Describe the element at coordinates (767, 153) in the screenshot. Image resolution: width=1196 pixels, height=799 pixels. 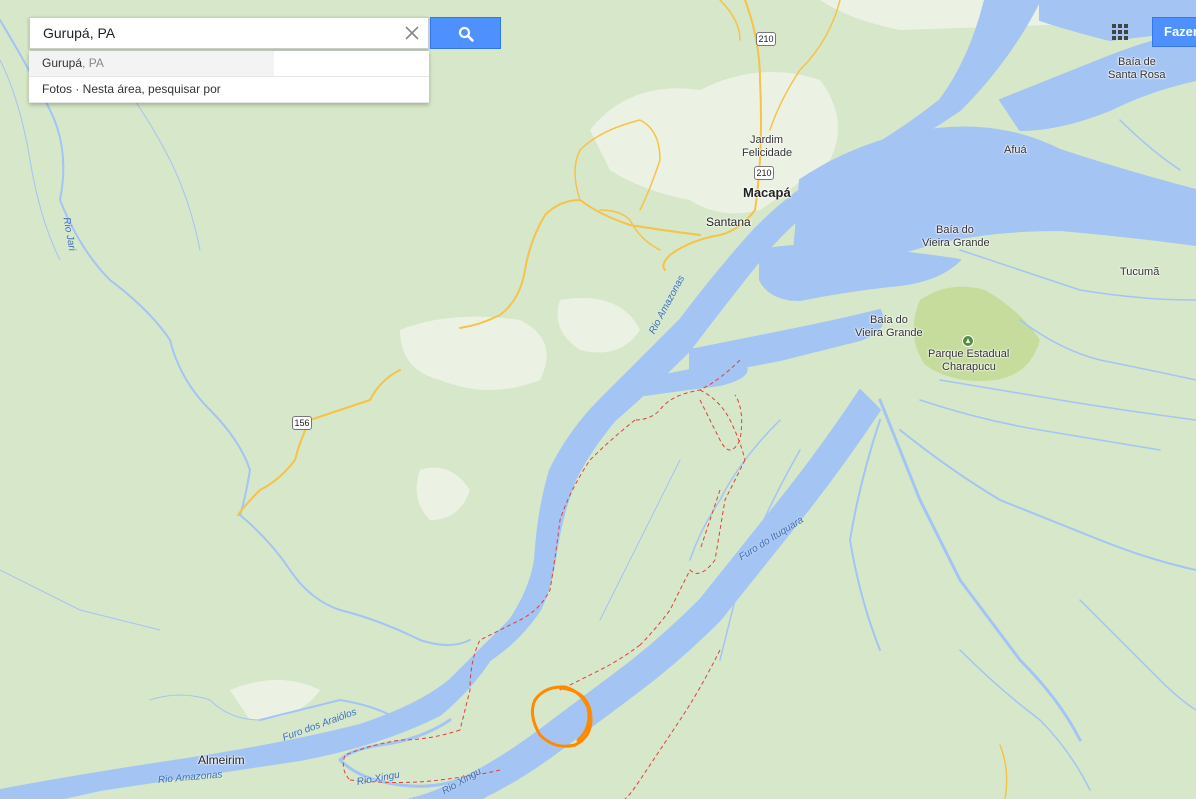
I see `place-felicidade: Felicidade` at that location.